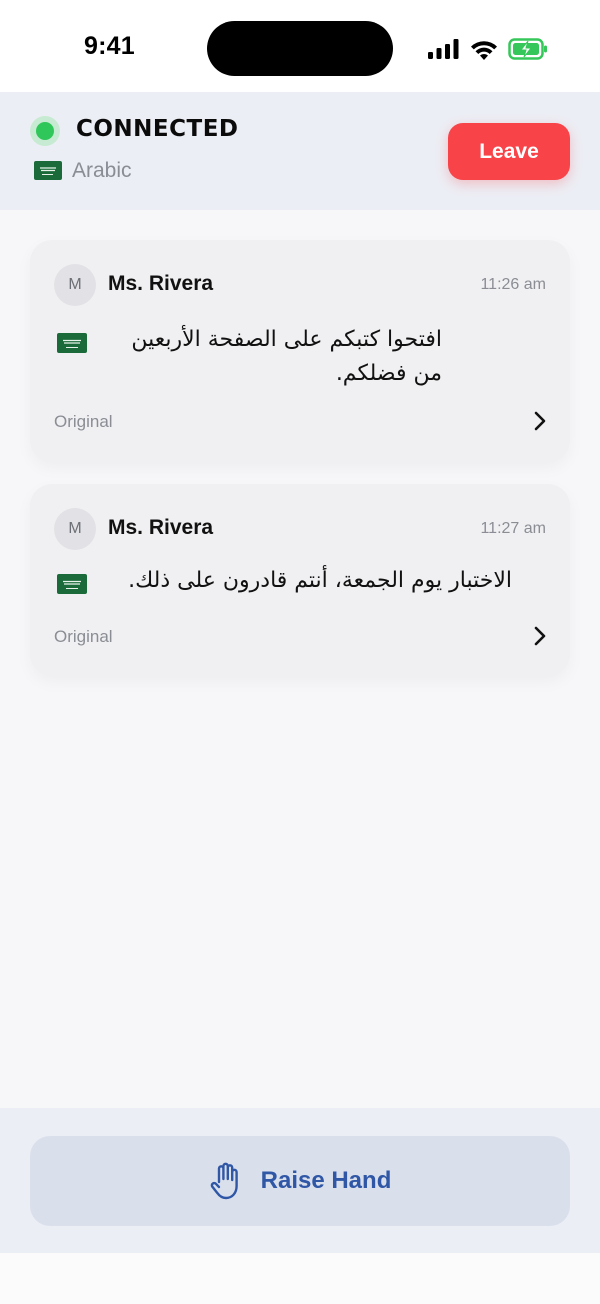  I want to click on home-indicator-area, so click(300, 1278).